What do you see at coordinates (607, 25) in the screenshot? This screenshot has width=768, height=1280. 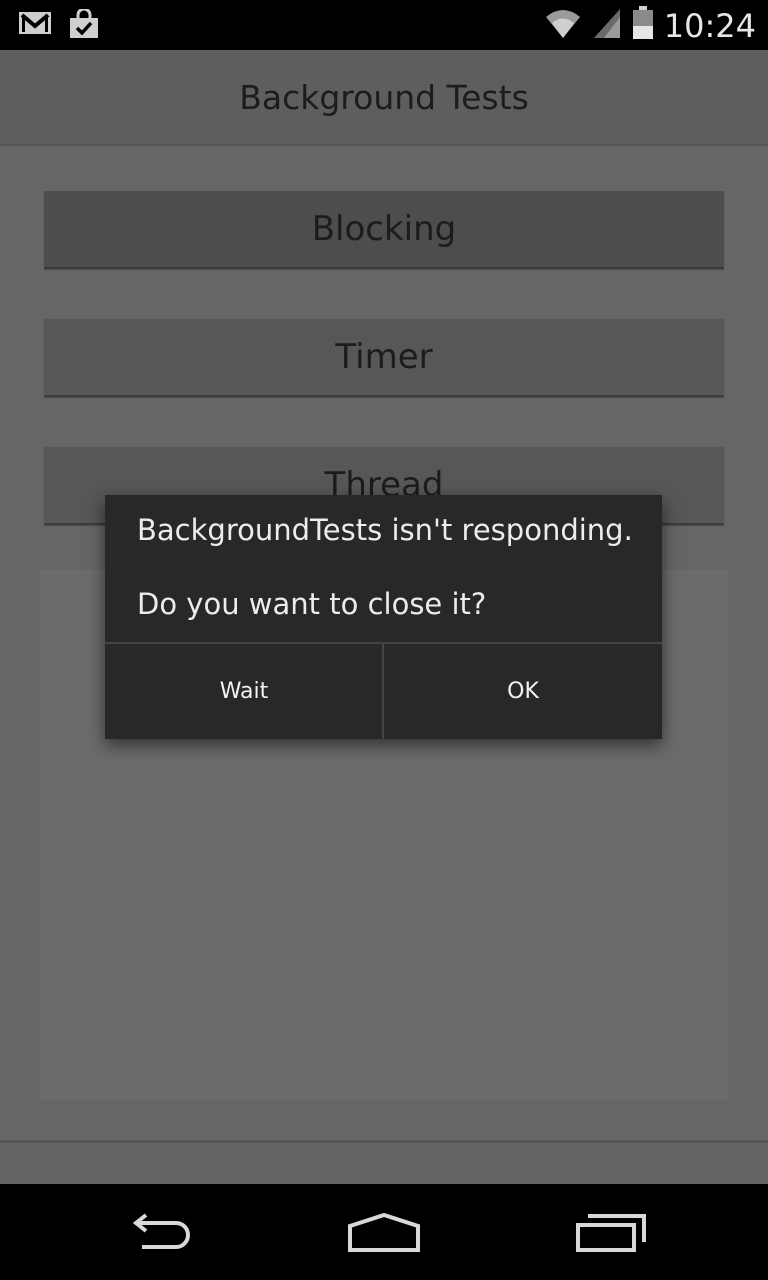 I see `signal-icon` at bounding box center [607, 25].